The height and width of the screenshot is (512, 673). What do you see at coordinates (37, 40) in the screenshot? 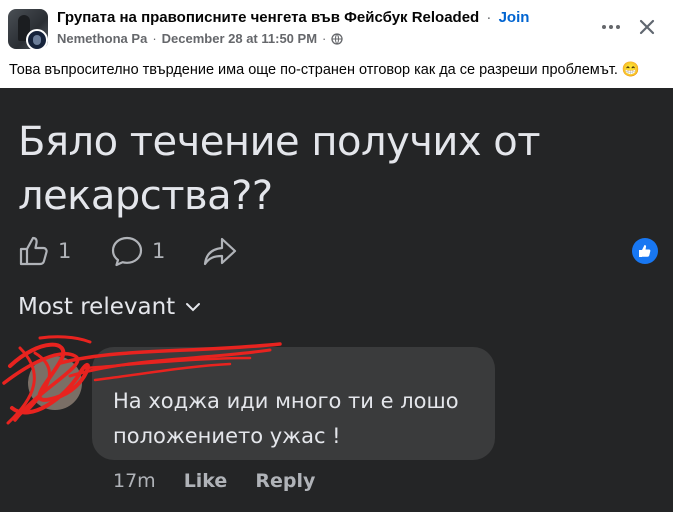
I see `author-avatar` at bounding box center [37, 40].